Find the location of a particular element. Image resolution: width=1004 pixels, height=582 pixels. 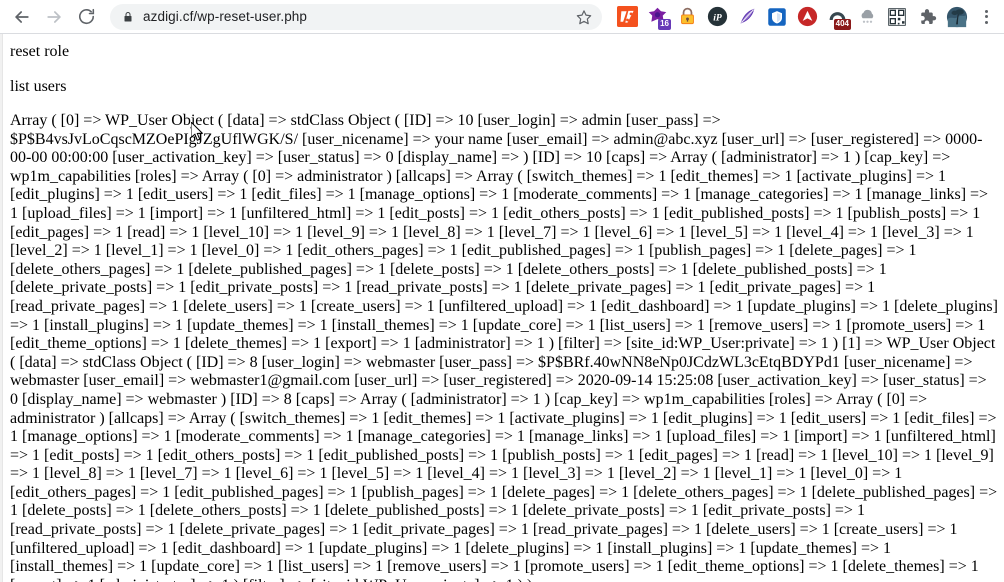

shield-extension-icon is located at coordinates (777, 17).